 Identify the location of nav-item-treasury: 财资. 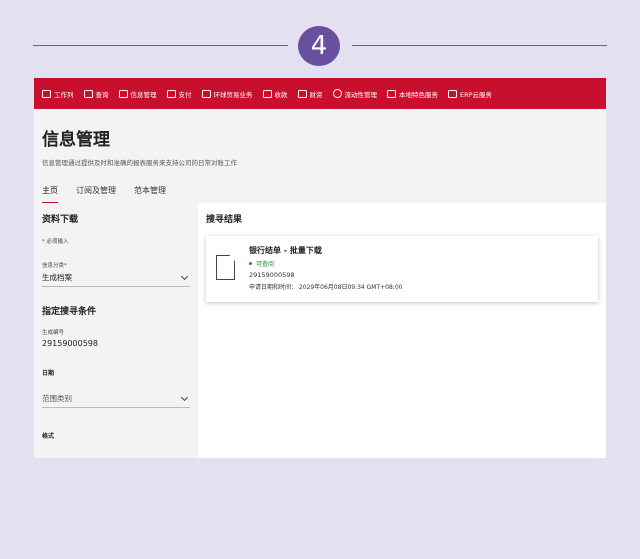
(310, 94).